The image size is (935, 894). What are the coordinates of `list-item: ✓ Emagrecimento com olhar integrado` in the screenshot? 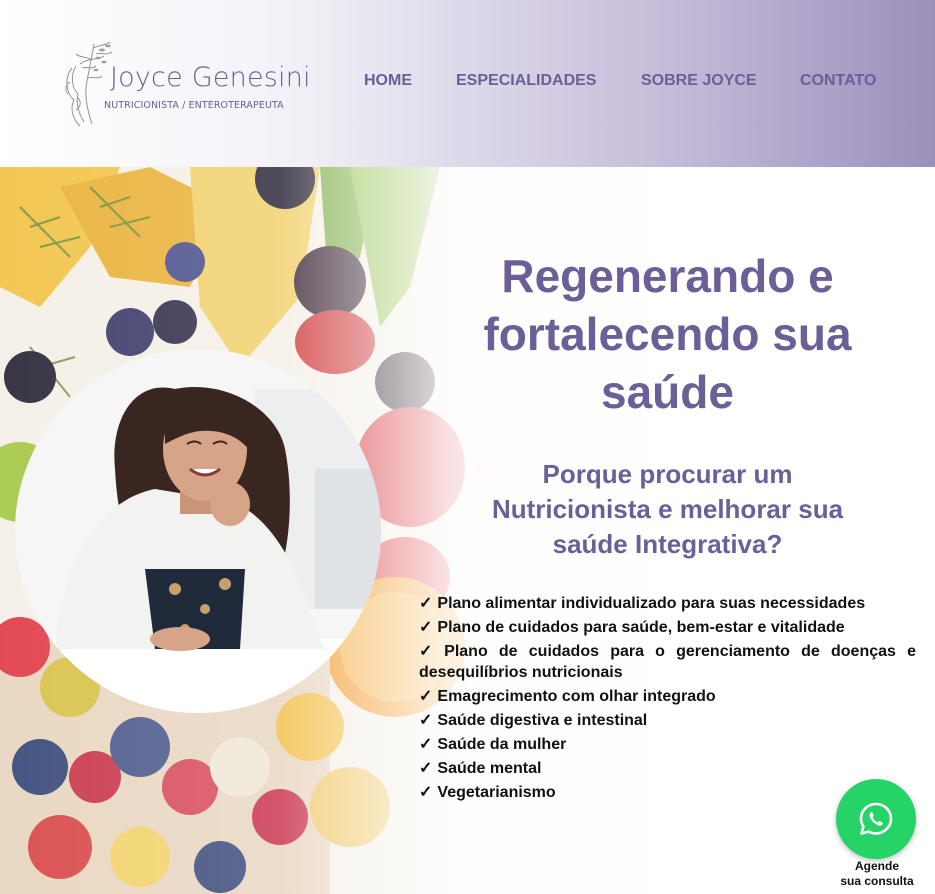 It's located at (567, 696).